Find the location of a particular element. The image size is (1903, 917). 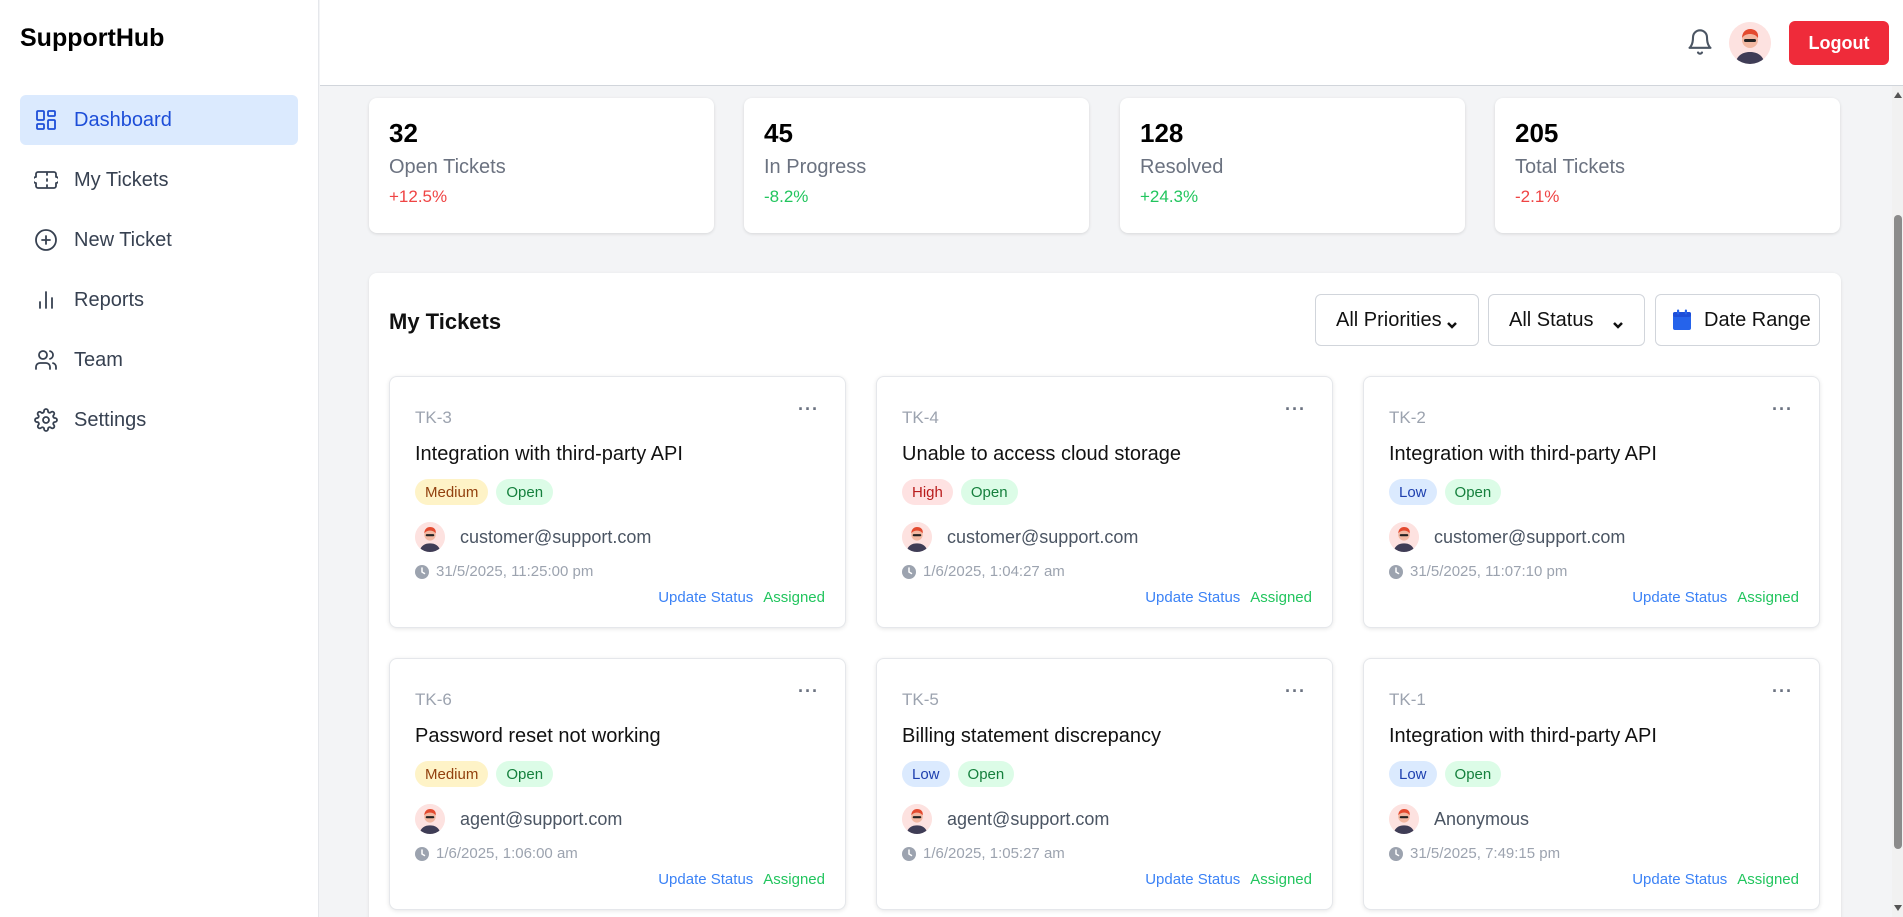

ticket-title: Password reset not working is located at coordinates (538, 736).